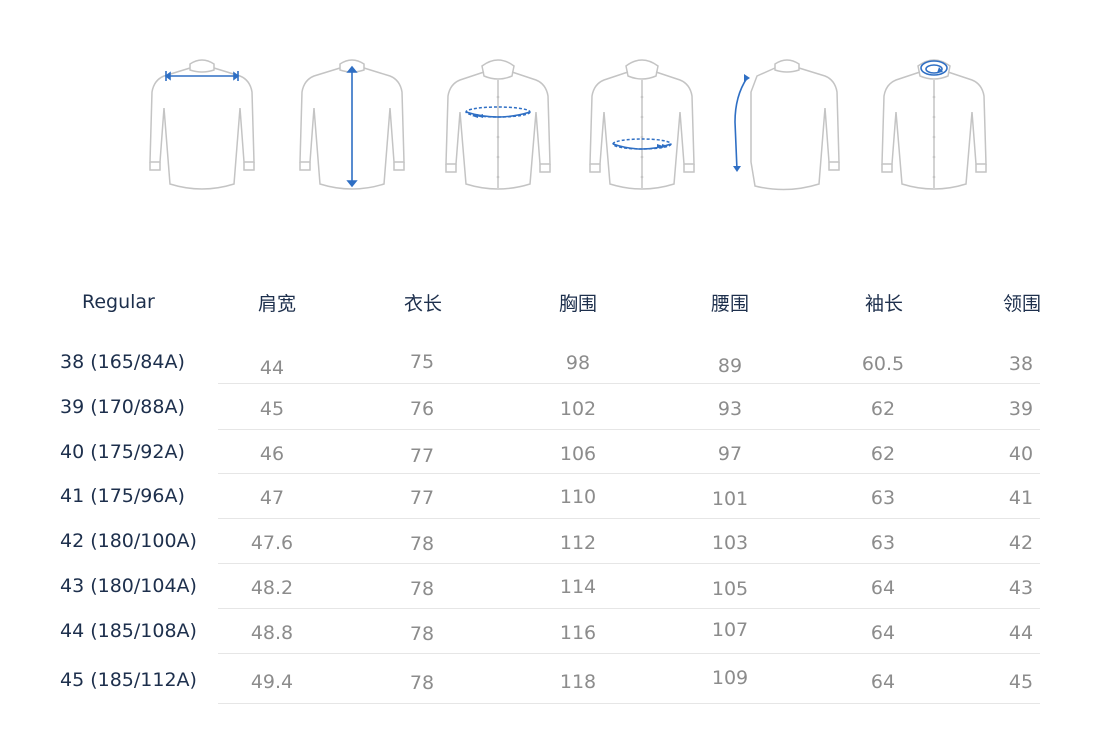  I want to click on measurement-value: 40, so click(1021, 454).